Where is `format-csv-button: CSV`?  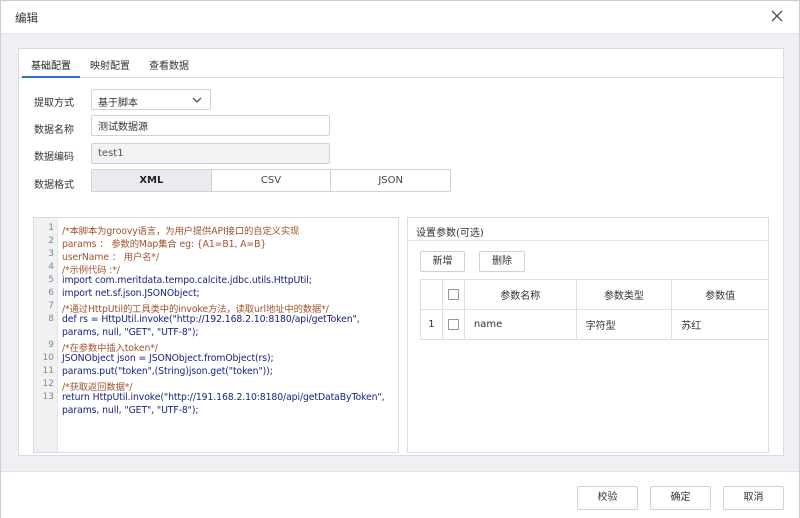 format-csv-button: CSV is located at coordinates (272, 180).